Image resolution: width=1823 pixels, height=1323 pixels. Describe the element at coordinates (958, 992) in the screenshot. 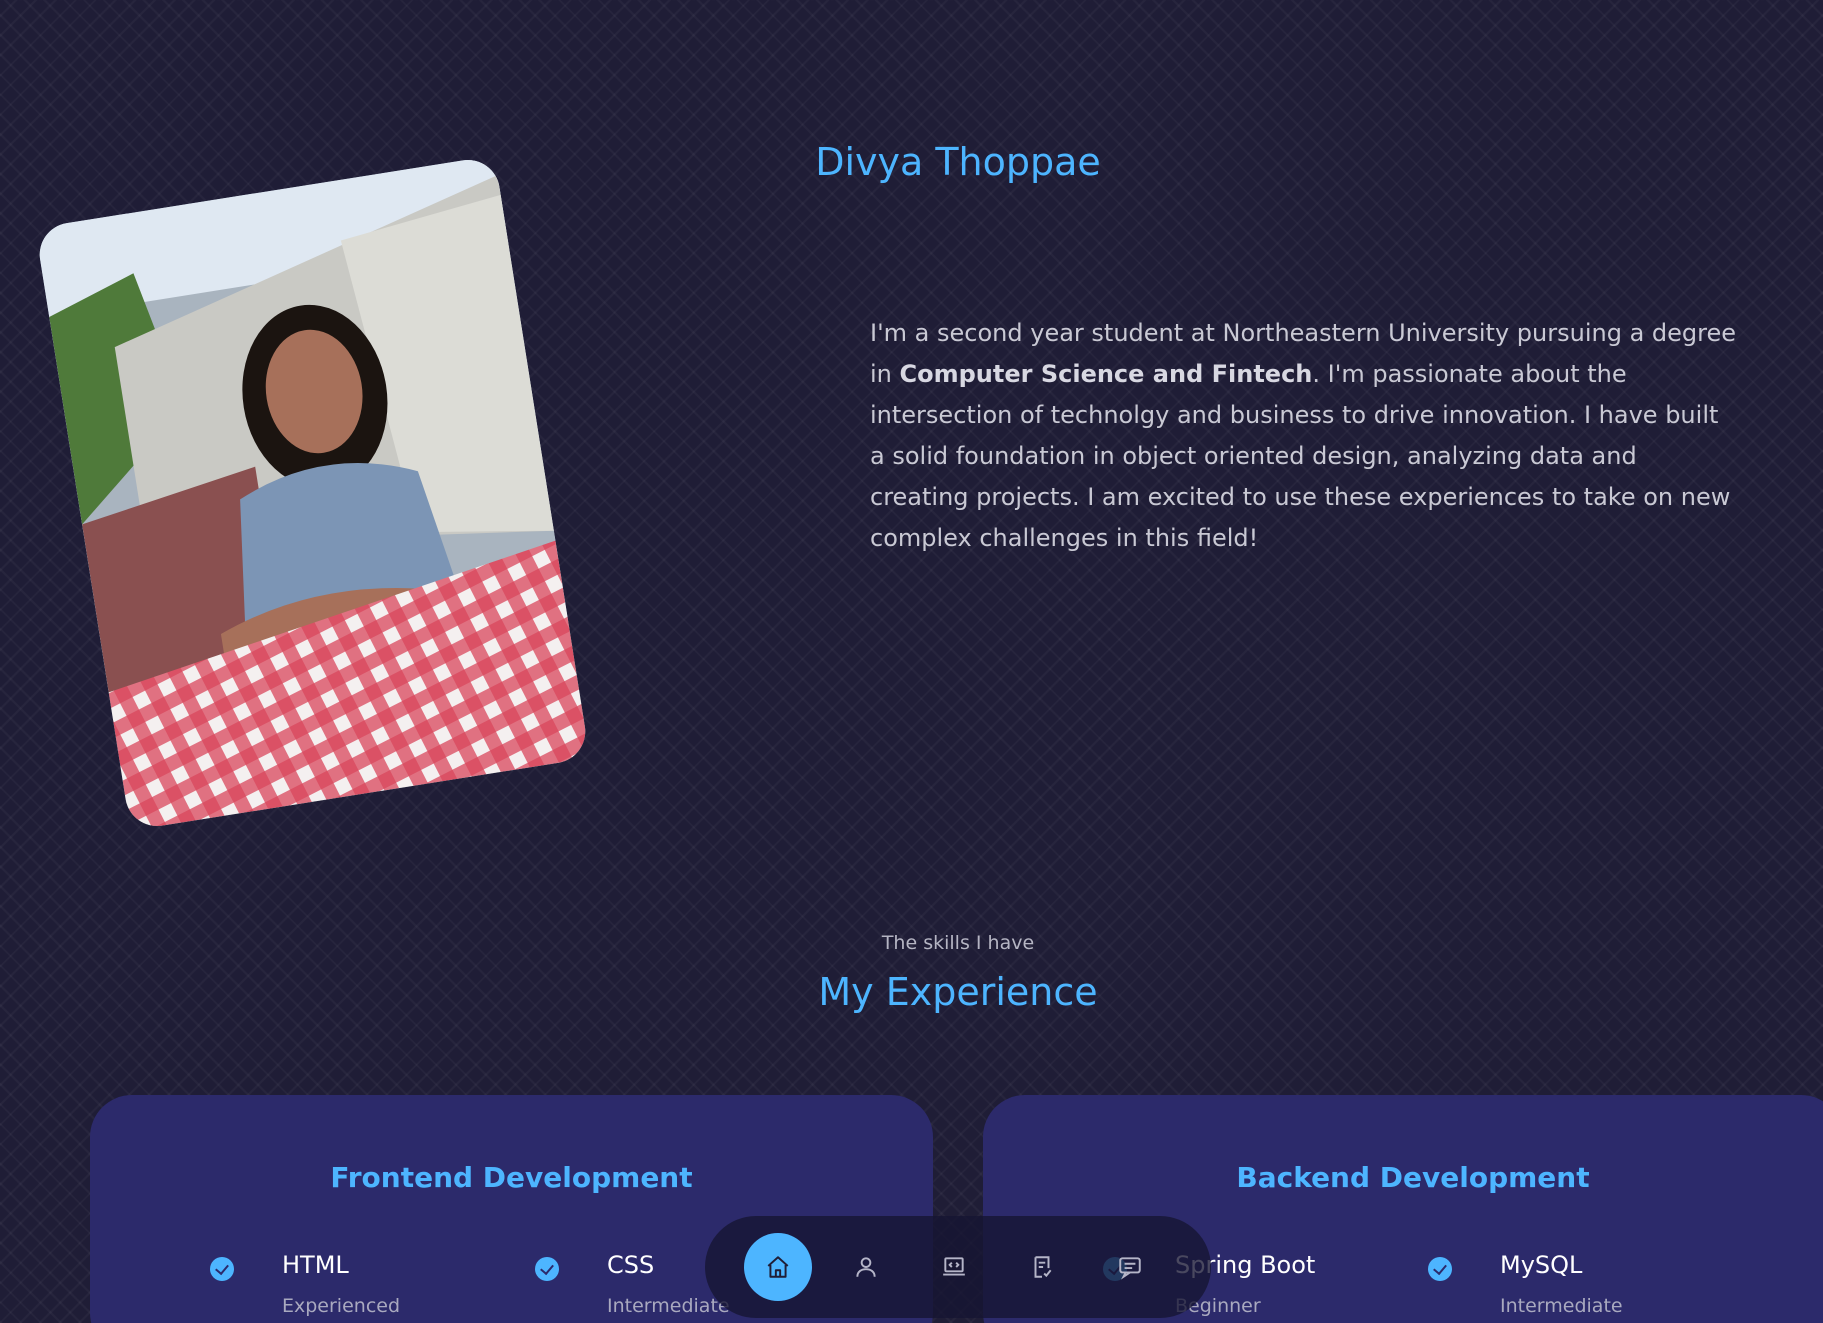

I see `experience-title: My Experience` at that location.